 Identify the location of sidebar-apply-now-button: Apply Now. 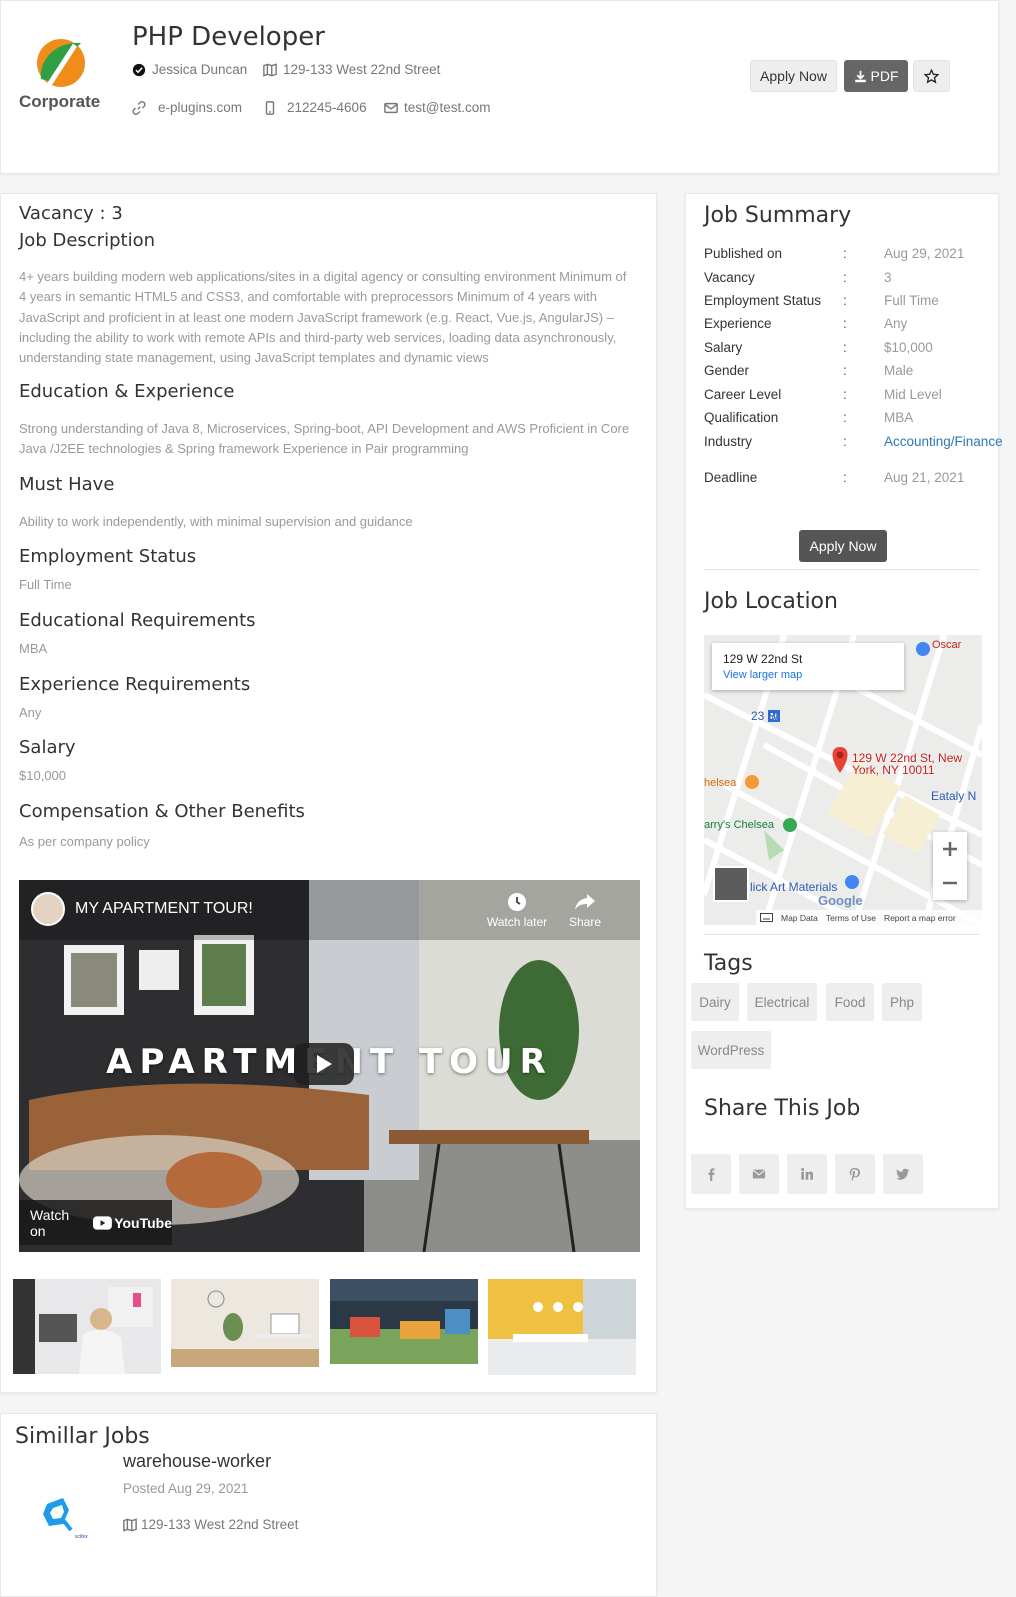
(843, 546).